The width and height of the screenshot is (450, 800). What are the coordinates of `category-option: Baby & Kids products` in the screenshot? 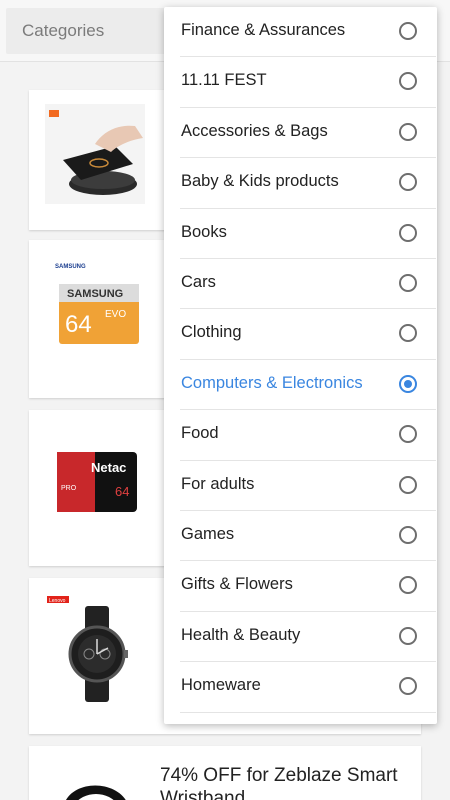 It's located at (308, 183).